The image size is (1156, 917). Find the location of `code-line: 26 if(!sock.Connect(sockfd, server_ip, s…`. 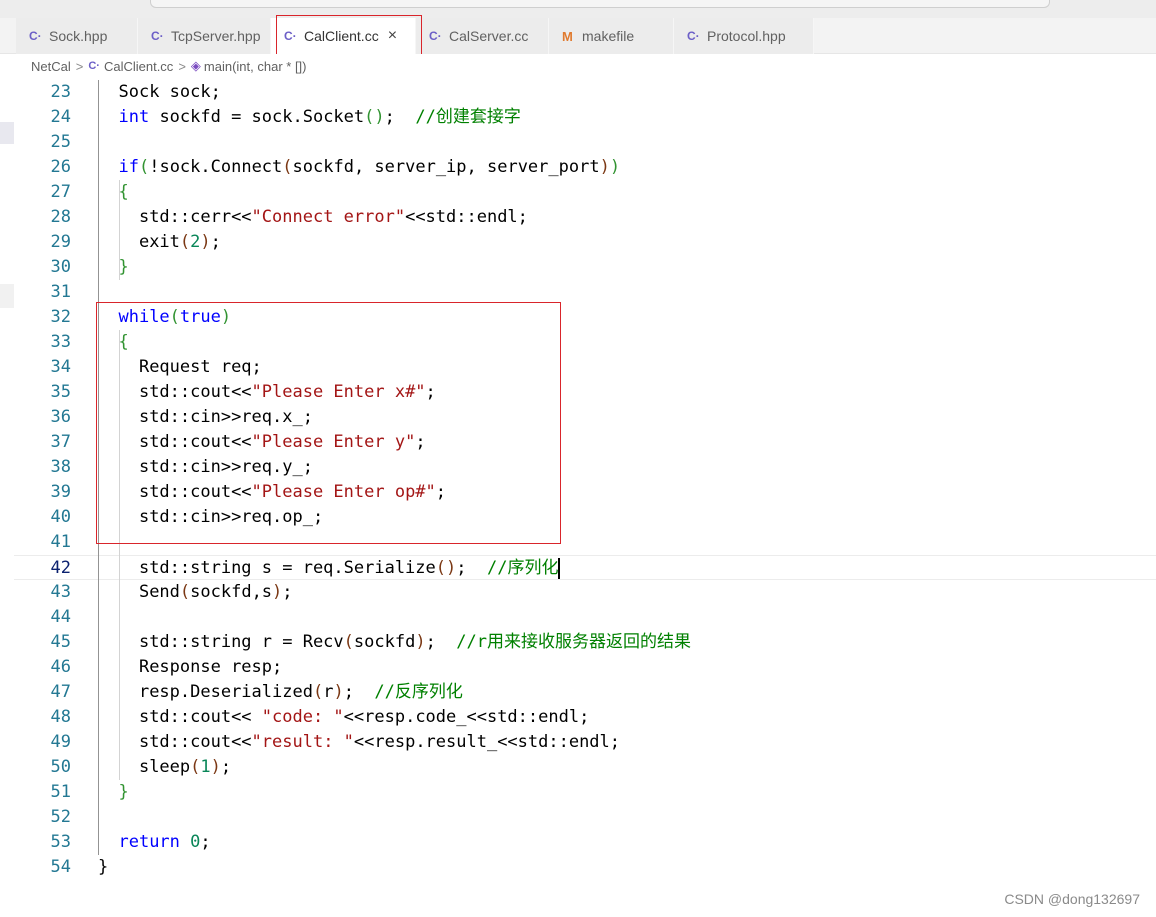

code-line: 26 if(!sock.Connect(sockfd, server_ip, s… is located at coordinates (585, 167).